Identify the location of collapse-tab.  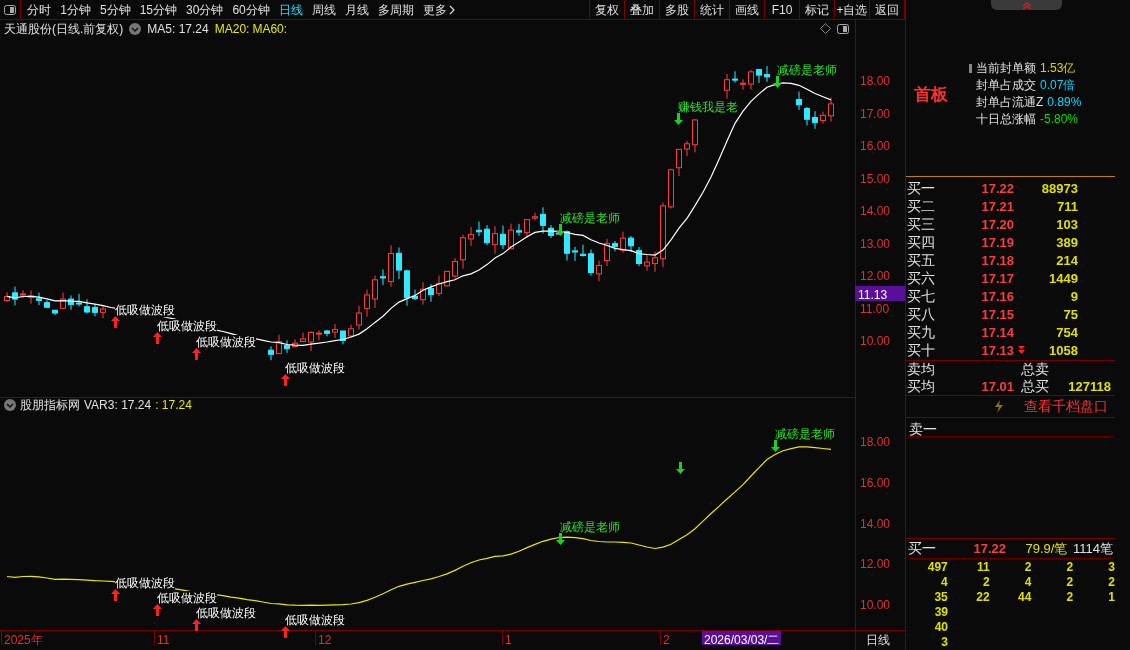
(1026, 5).